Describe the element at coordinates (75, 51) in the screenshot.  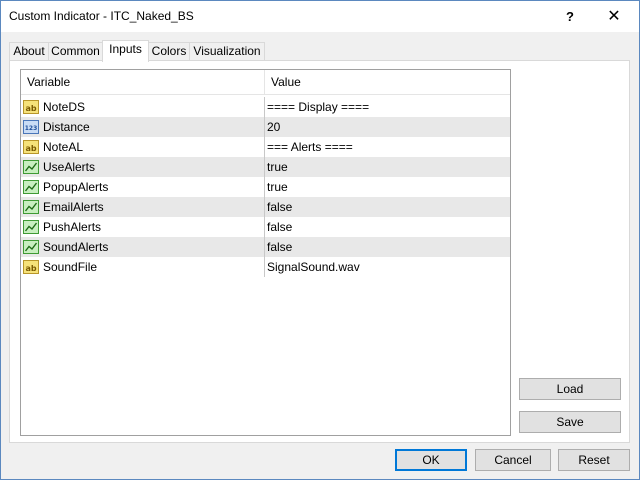
I see `tab-common: Common` at that location.